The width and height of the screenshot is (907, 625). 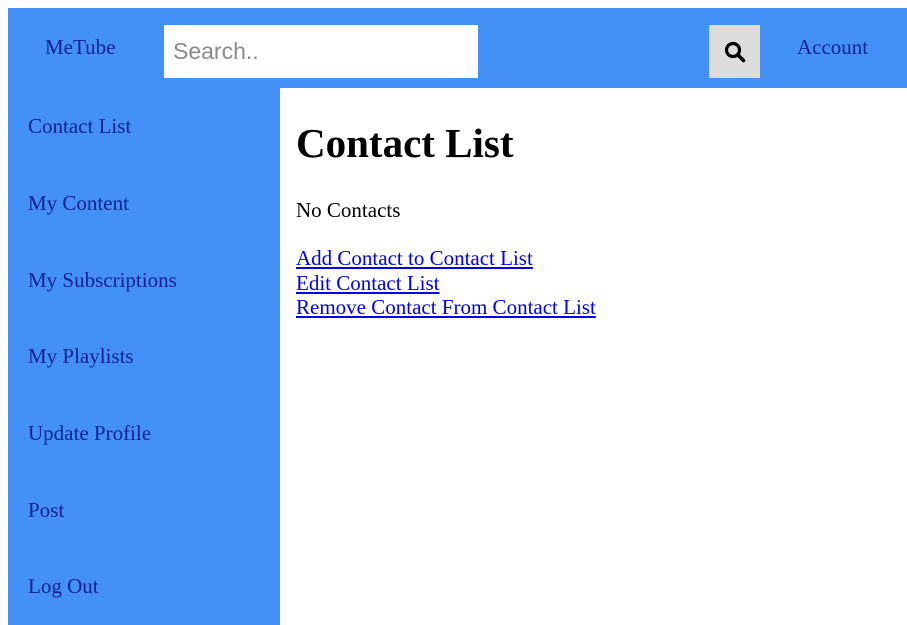 I want to click on sidebar-item-contact-list: Contact List, so click(x=79, y=126).